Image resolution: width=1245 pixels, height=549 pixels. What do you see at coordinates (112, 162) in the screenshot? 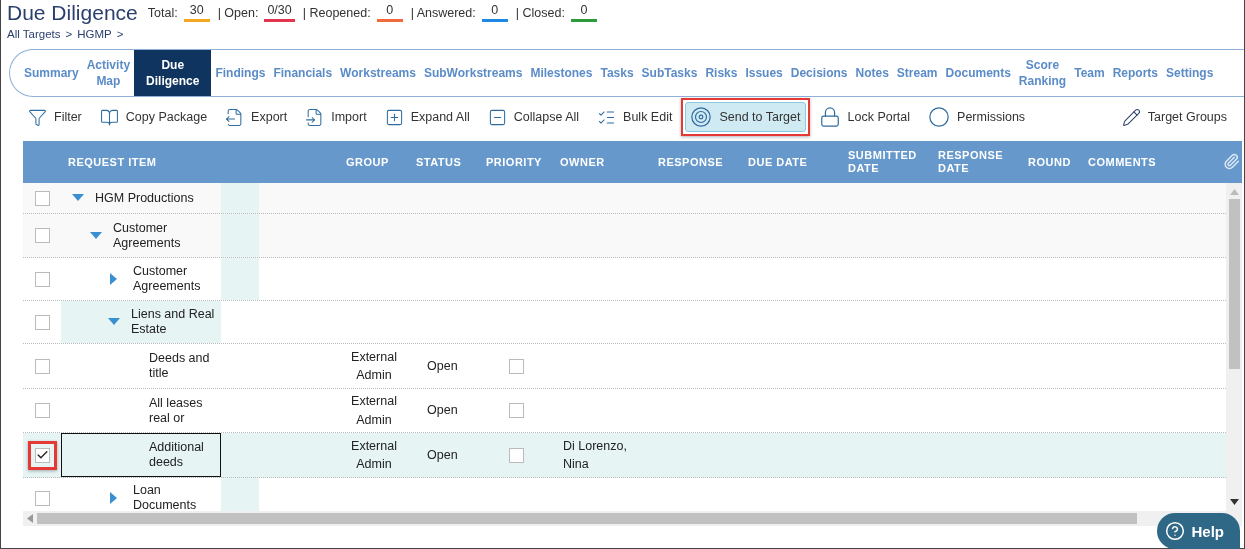
I see `column-header: REQUEST ITEM` at bounding box center [112, 162].